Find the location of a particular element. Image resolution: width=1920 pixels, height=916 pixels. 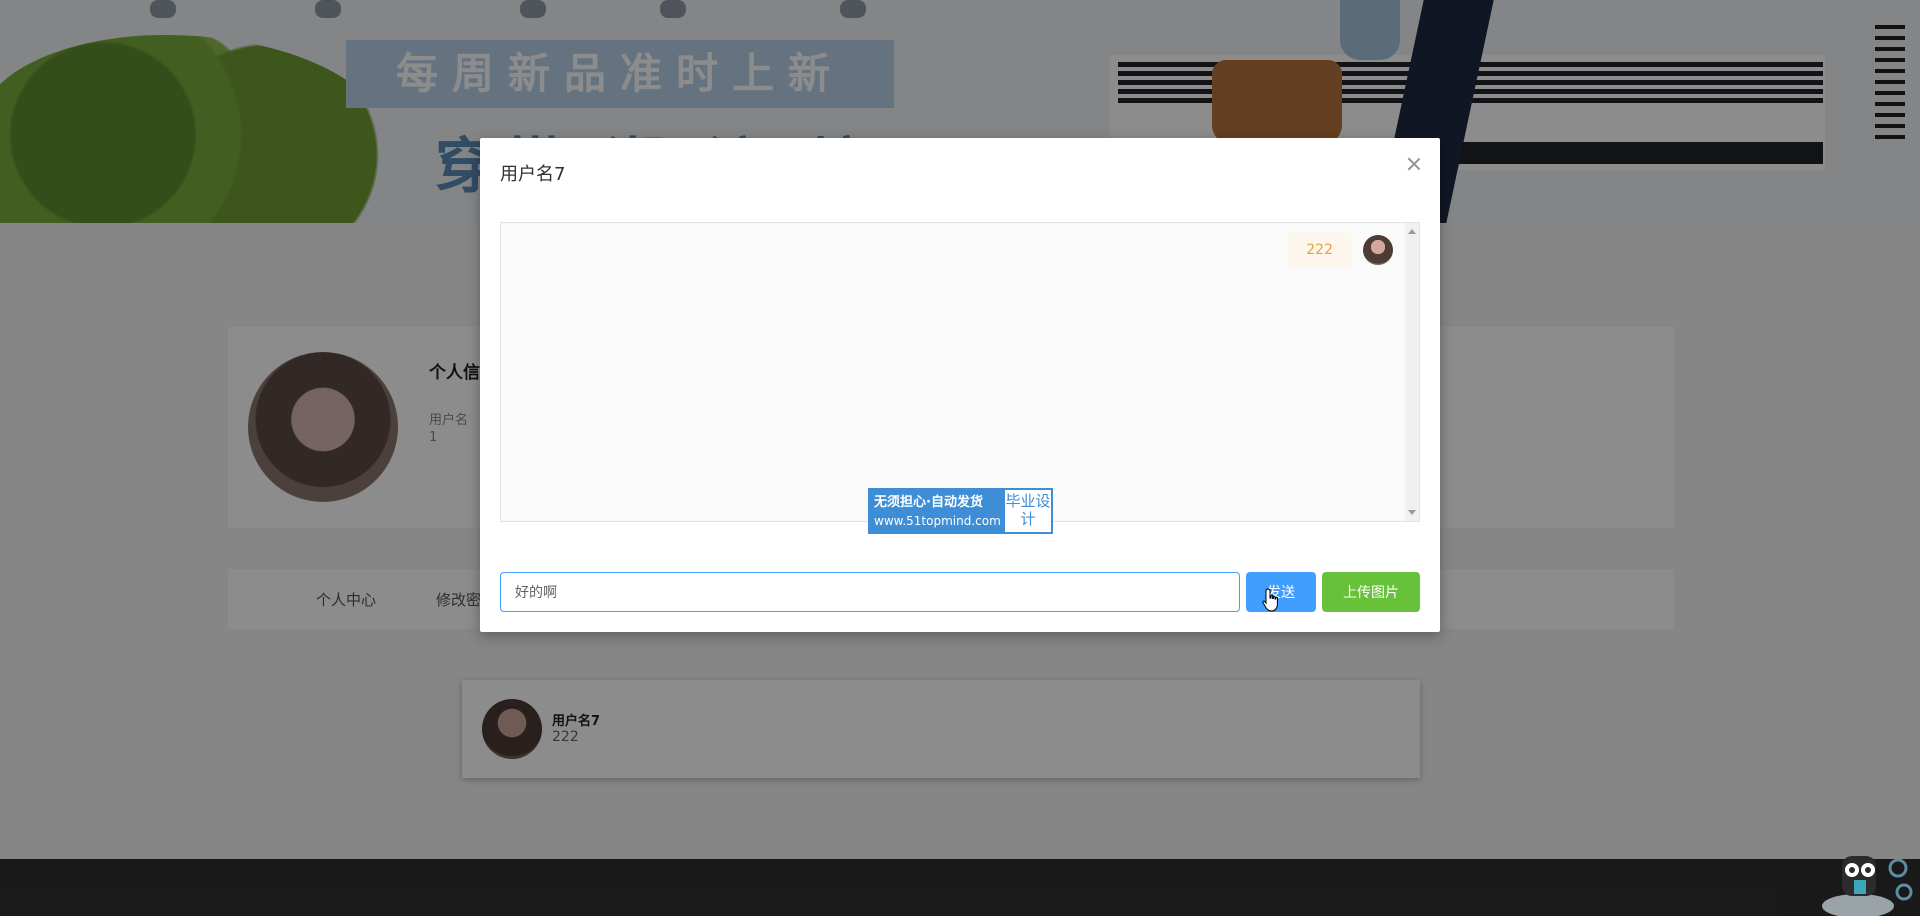

upload-image-button: 上传图片 is located at coordinates (1371, 592).